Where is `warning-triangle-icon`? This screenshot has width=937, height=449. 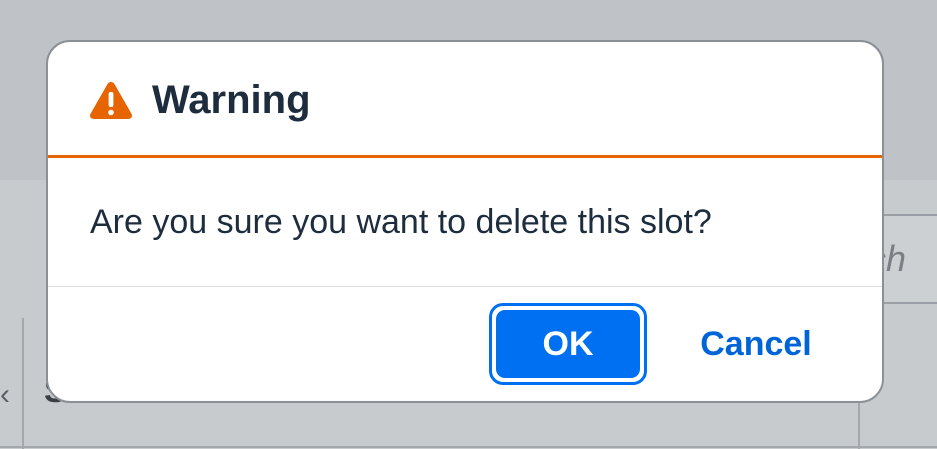 warning-triangle-icon is located at coordinates (111, 100).